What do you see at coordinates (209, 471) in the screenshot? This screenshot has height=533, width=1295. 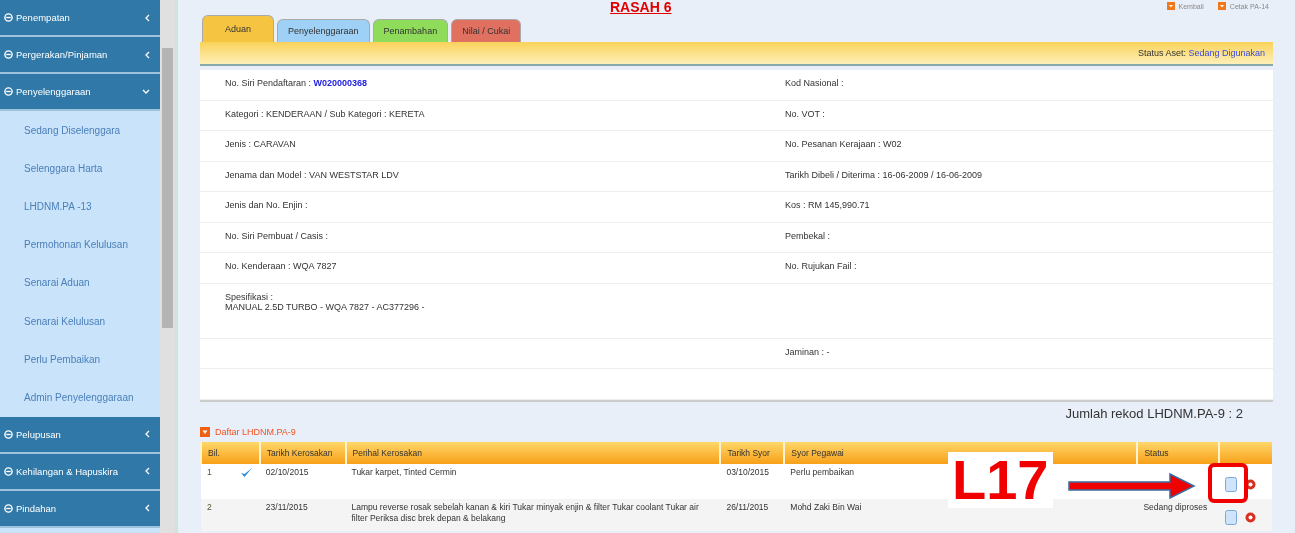 I see `table-cell: 1` at bounding box center [209, 471].